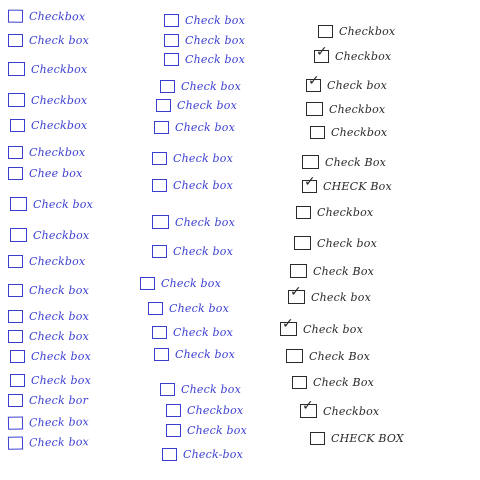 The width and height of the screenshot is (480, 480). I want to click on checkbox-item: Chee box, so click(45, 173).